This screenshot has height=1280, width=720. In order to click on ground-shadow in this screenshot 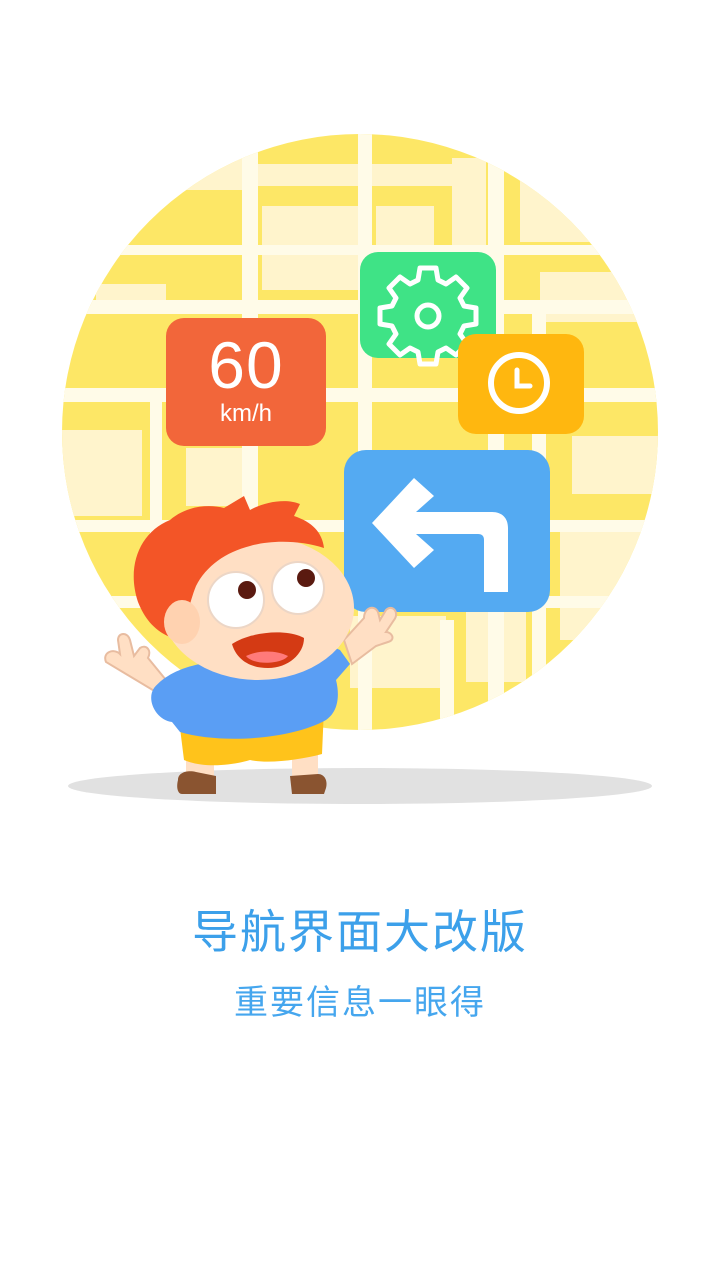, I will do `click(360, 786)`.